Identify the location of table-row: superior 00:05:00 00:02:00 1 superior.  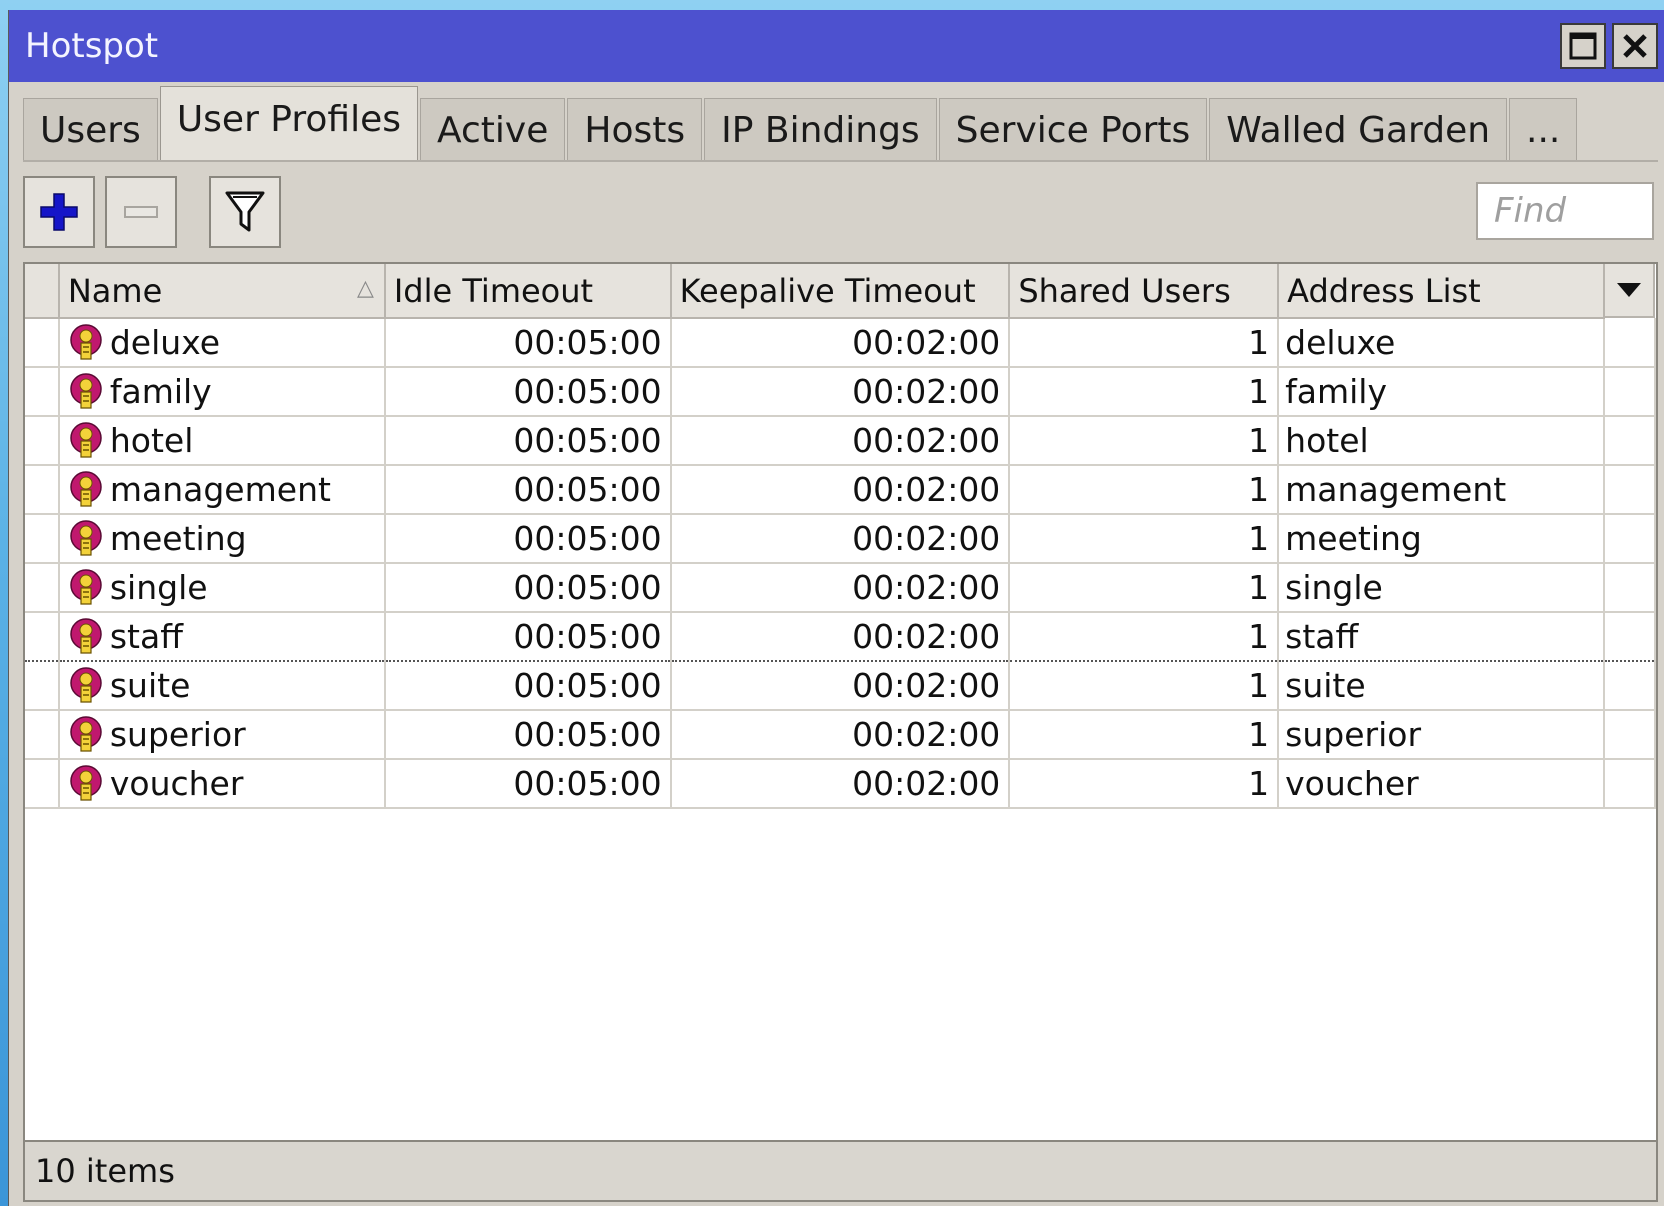
(840, 735).